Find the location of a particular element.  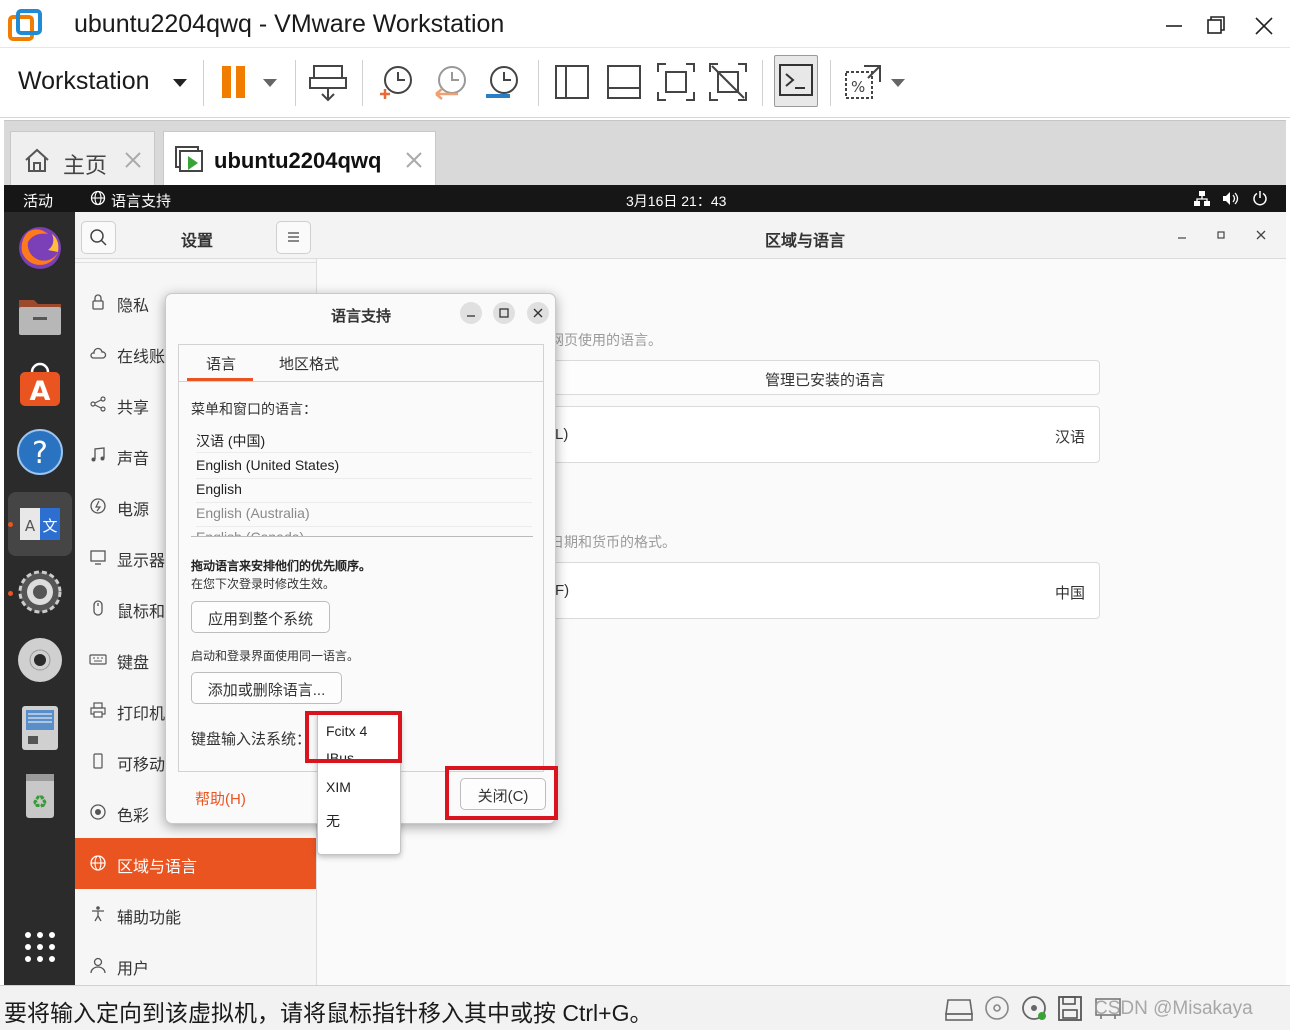

cd-icon is located at coordinates (997, 1008).